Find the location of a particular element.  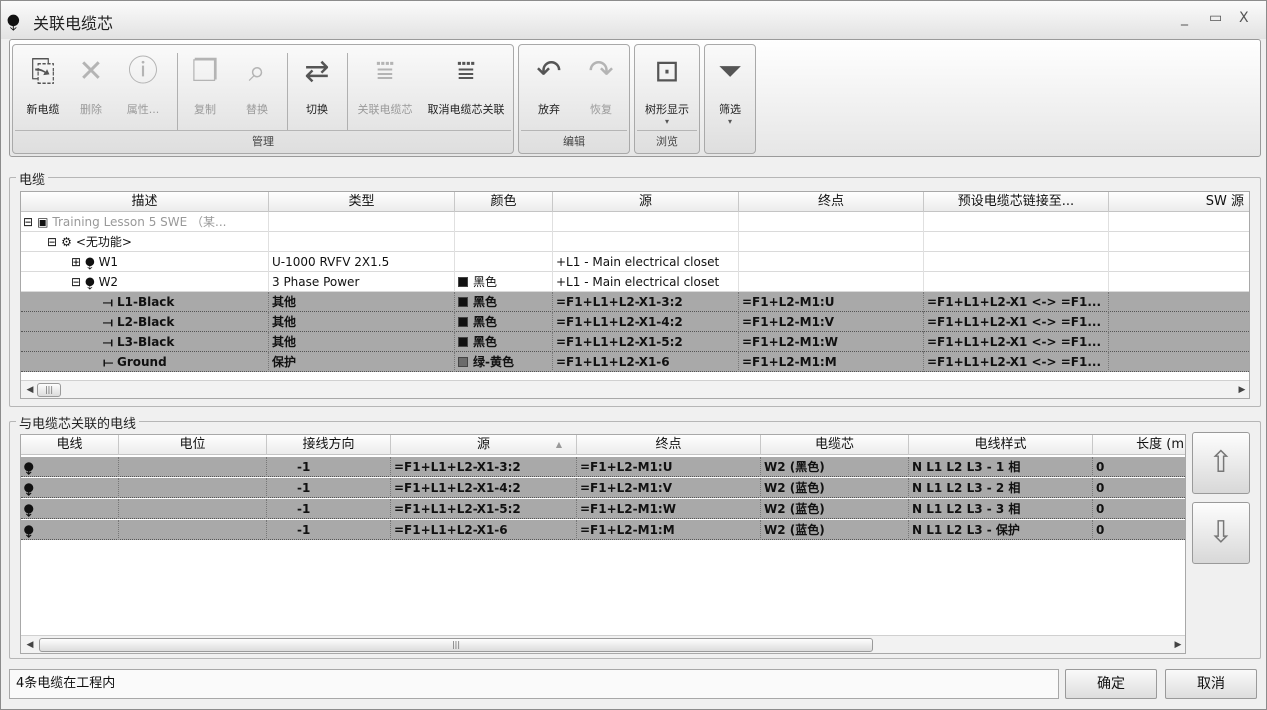

col-color: 颜色 is located at coordinates (504, 202).